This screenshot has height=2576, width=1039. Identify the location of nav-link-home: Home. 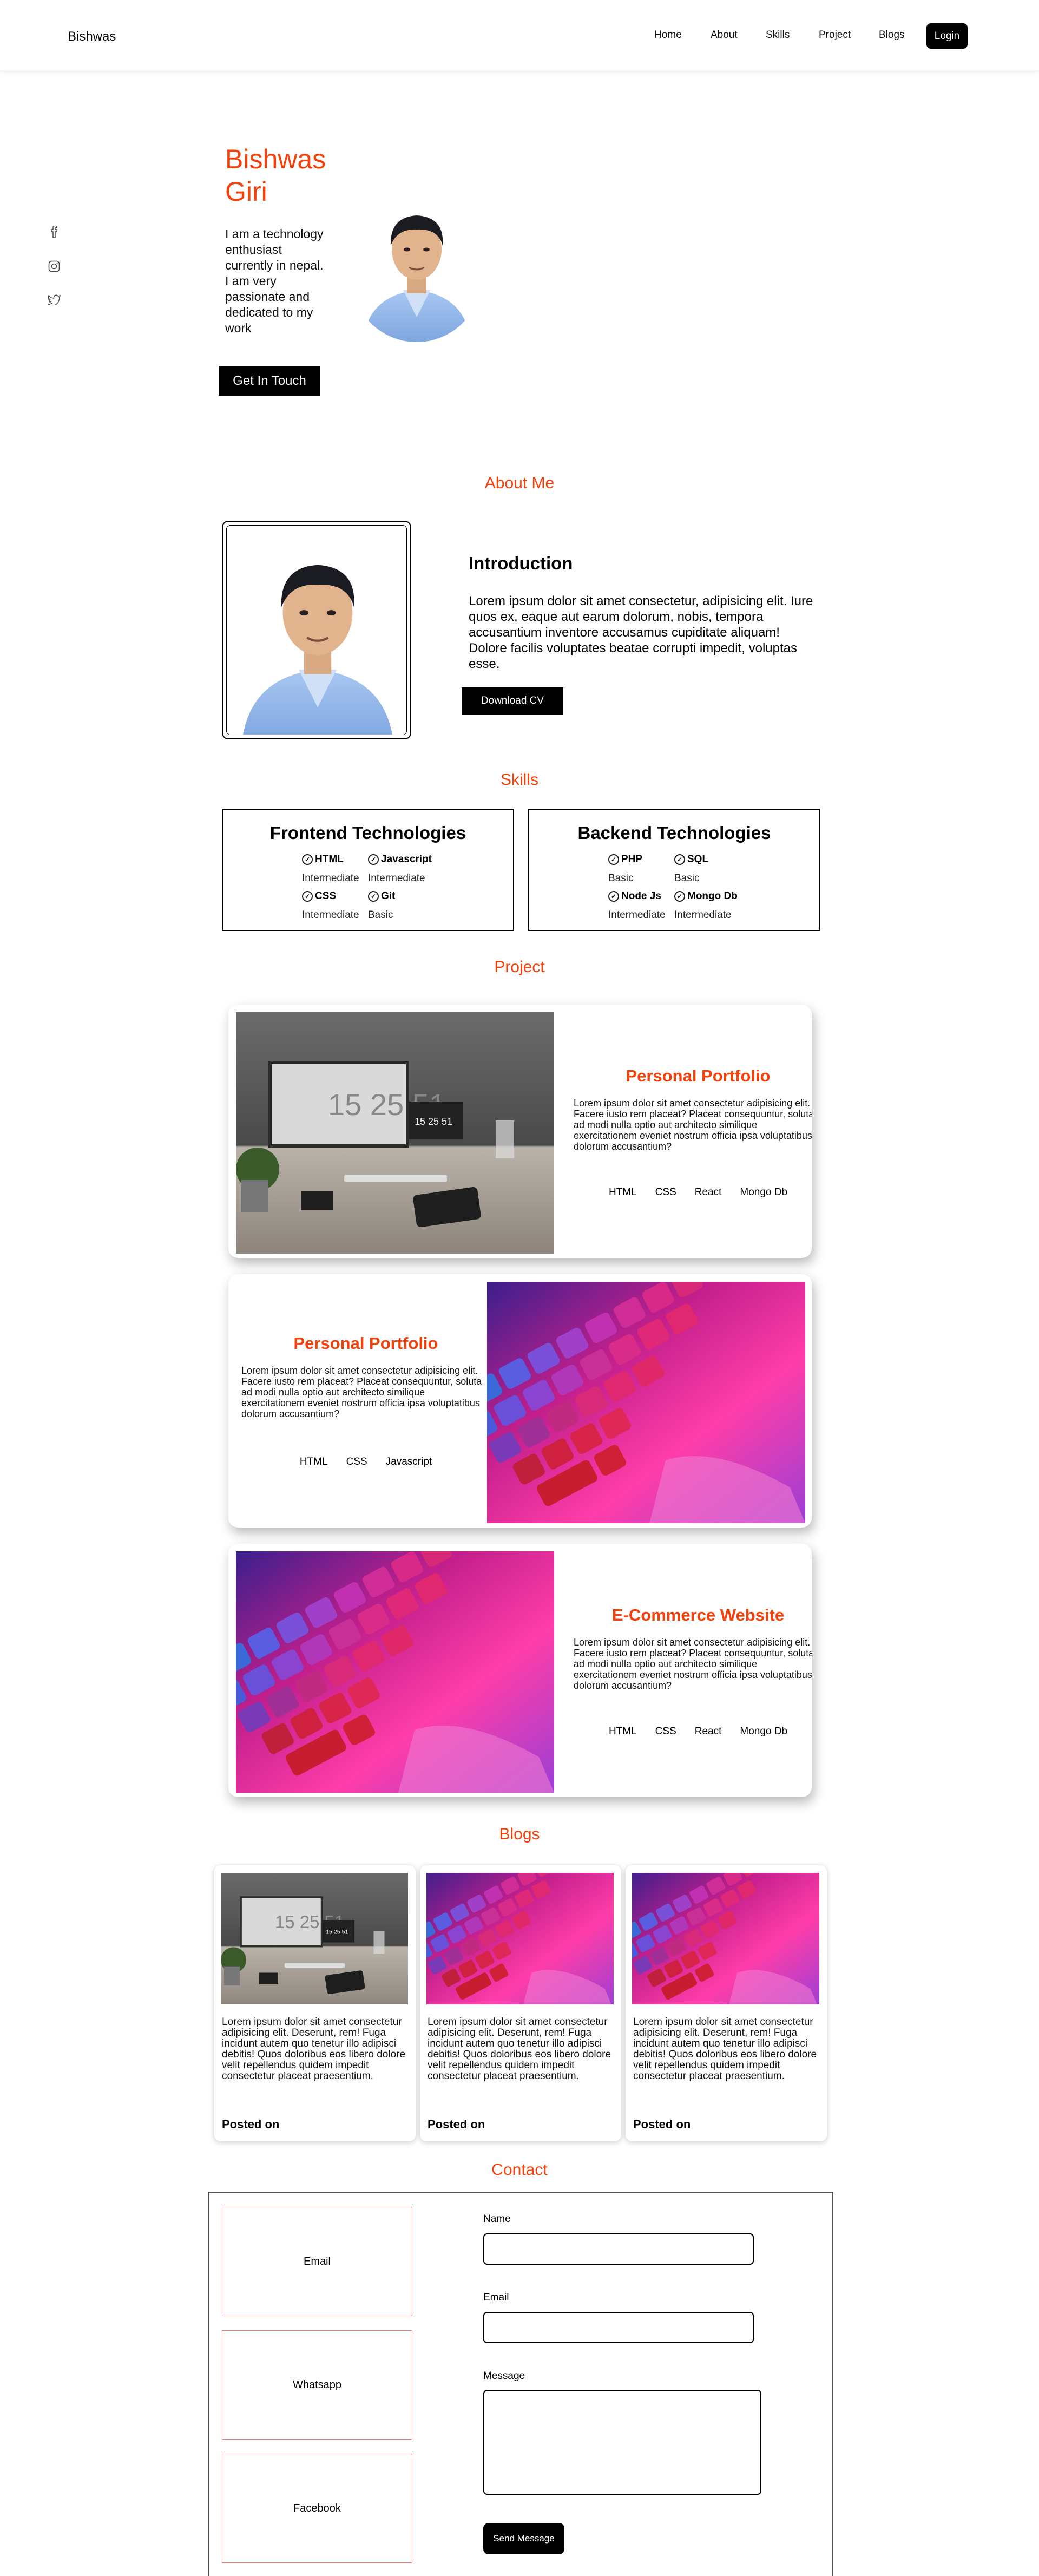
(668, 35).